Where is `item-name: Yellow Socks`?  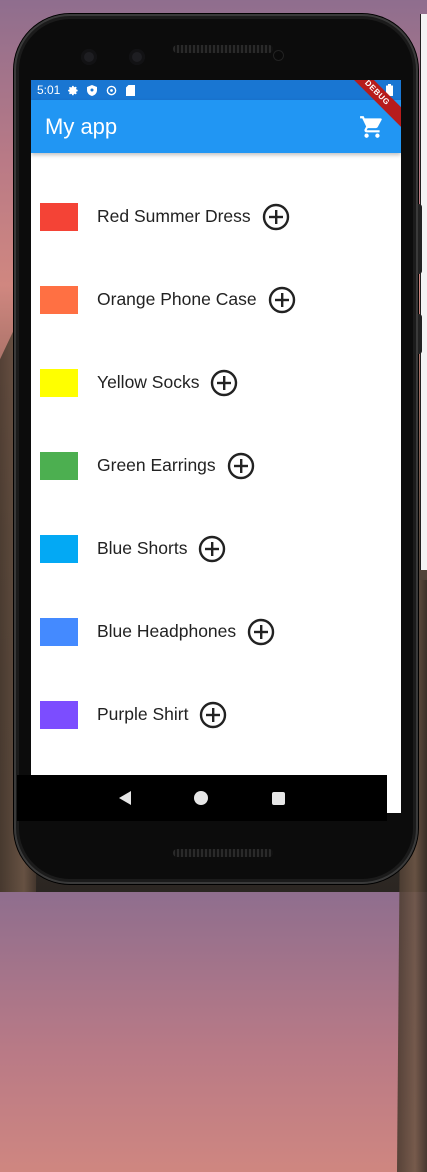
item-name: Yellow Socks is located at coordinates (148, 382).